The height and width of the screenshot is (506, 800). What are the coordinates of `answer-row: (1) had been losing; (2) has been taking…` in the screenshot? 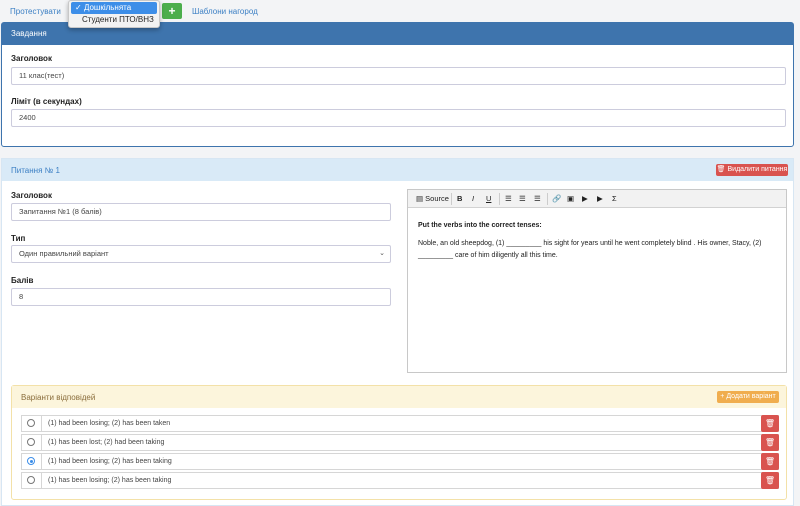 It's located at (400, 461).